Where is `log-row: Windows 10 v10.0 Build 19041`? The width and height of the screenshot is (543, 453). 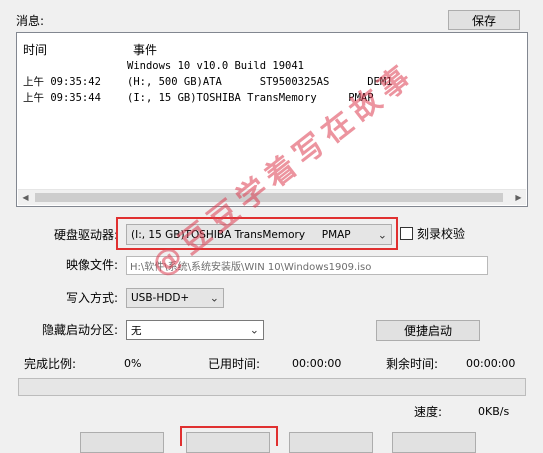 log-row: Windows 10 v10.0 Build 19041 is located at coordinates (216, 66).